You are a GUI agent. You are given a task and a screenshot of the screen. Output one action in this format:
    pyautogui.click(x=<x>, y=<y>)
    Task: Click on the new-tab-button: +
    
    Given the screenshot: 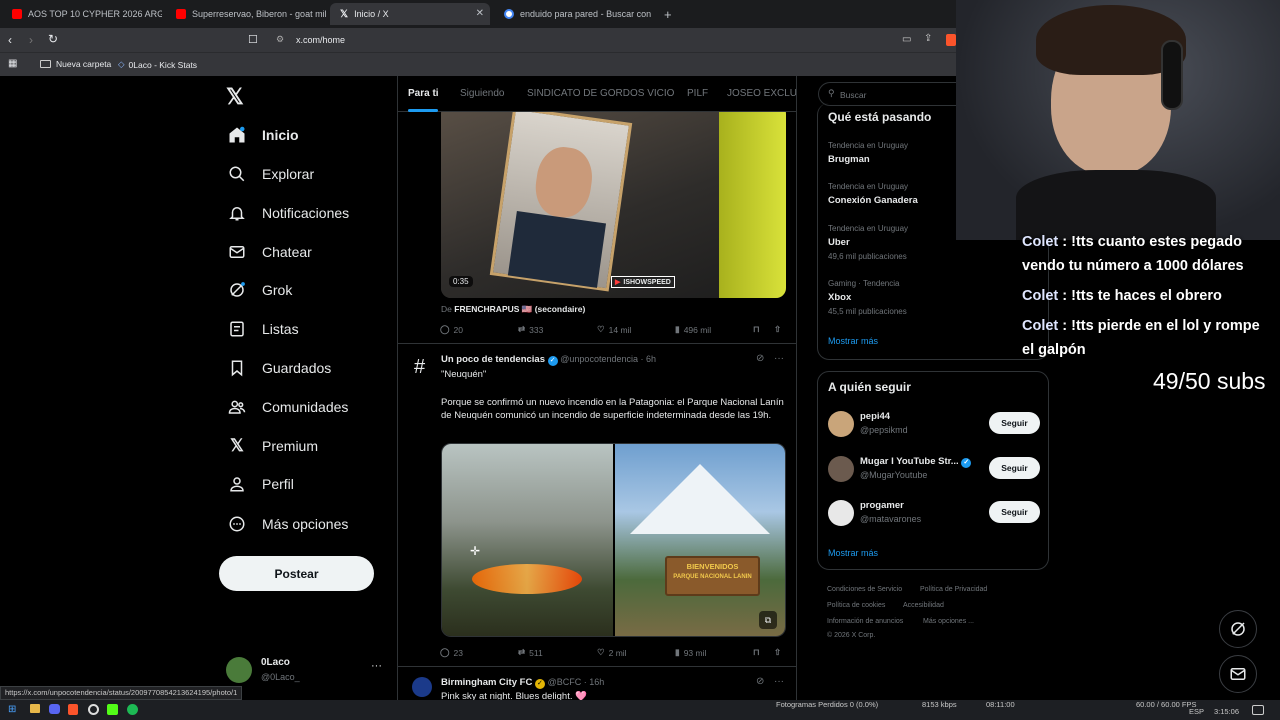 What is the action you would take?
    pyautogui.click(x=672, y=14)
    